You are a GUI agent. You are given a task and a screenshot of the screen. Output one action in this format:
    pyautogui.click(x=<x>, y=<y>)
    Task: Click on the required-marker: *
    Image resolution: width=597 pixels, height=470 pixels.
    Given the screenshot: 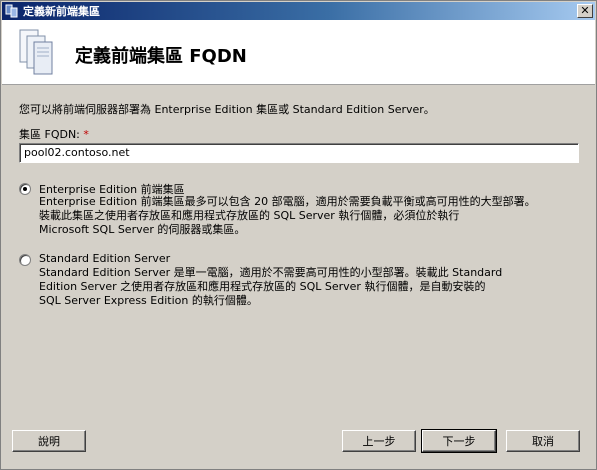 What is the action you would take?
    pyautogui.click(x=86, y=134)
    